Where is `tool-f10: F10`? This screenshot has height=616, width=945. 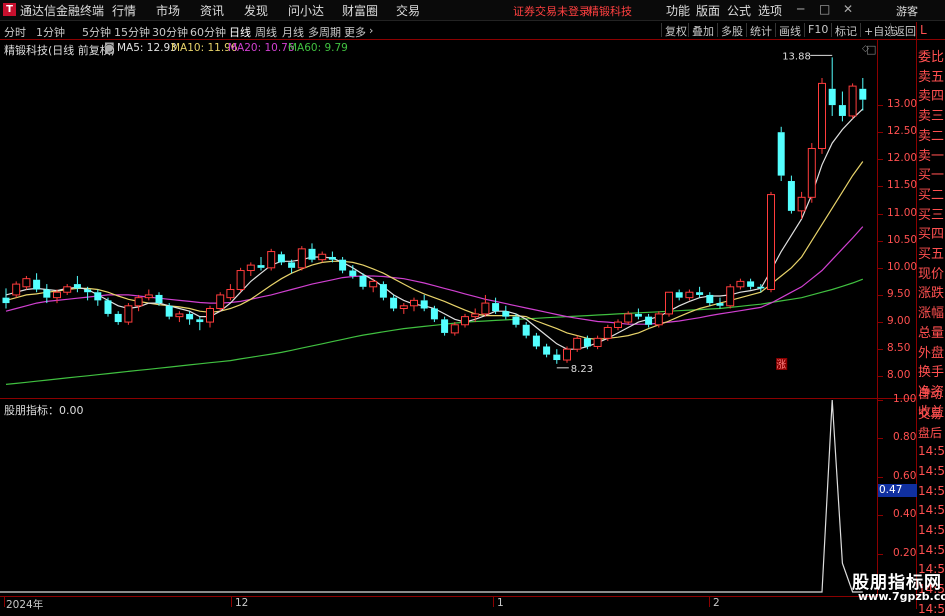 tool-f10: F10 is located at coordinates (817, 30).